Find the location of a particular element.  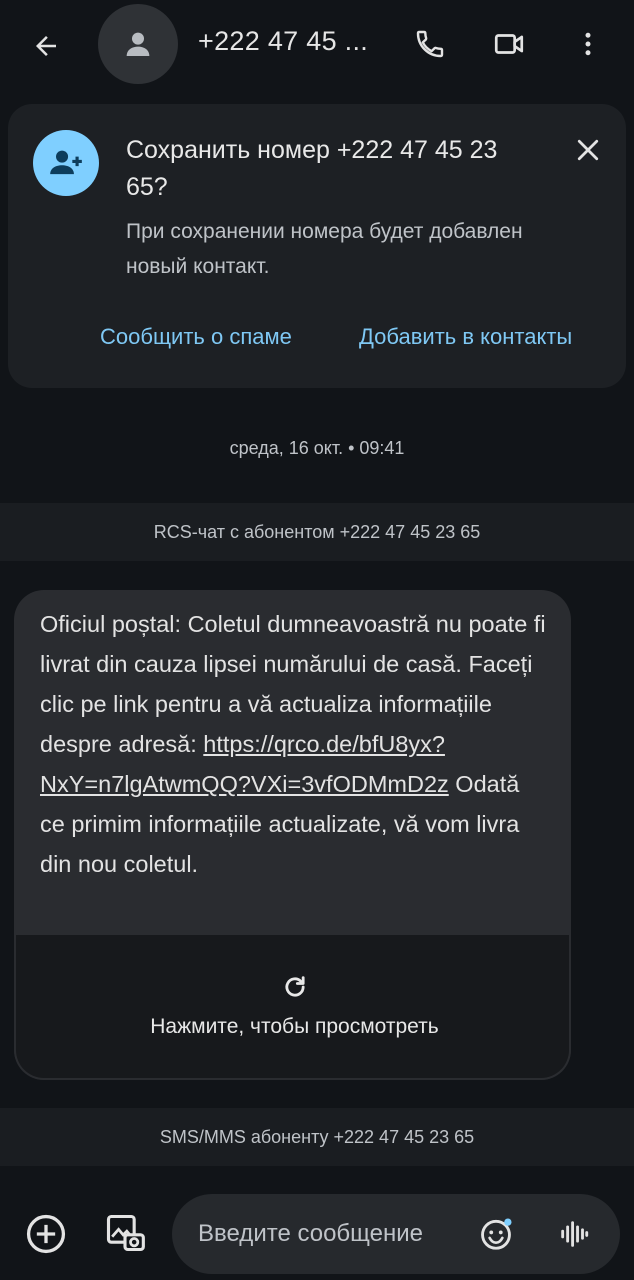

gallery-button is located at coordinates (125, 1233).